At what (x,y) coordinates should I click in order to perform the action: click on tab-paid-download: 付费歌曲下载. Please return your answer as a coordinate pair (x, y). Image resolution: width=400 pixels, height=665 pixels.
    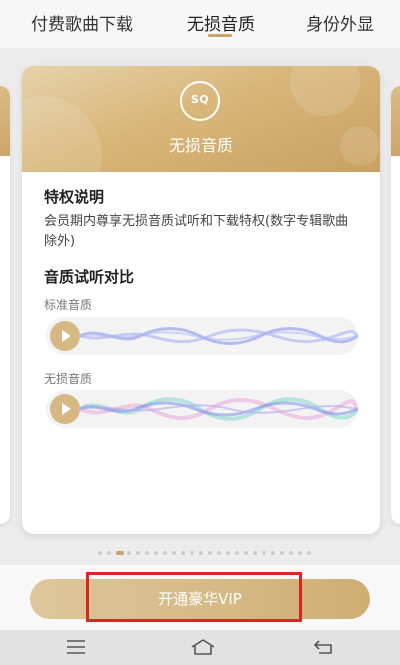
    Looking at the image, I should click on (82, 22).